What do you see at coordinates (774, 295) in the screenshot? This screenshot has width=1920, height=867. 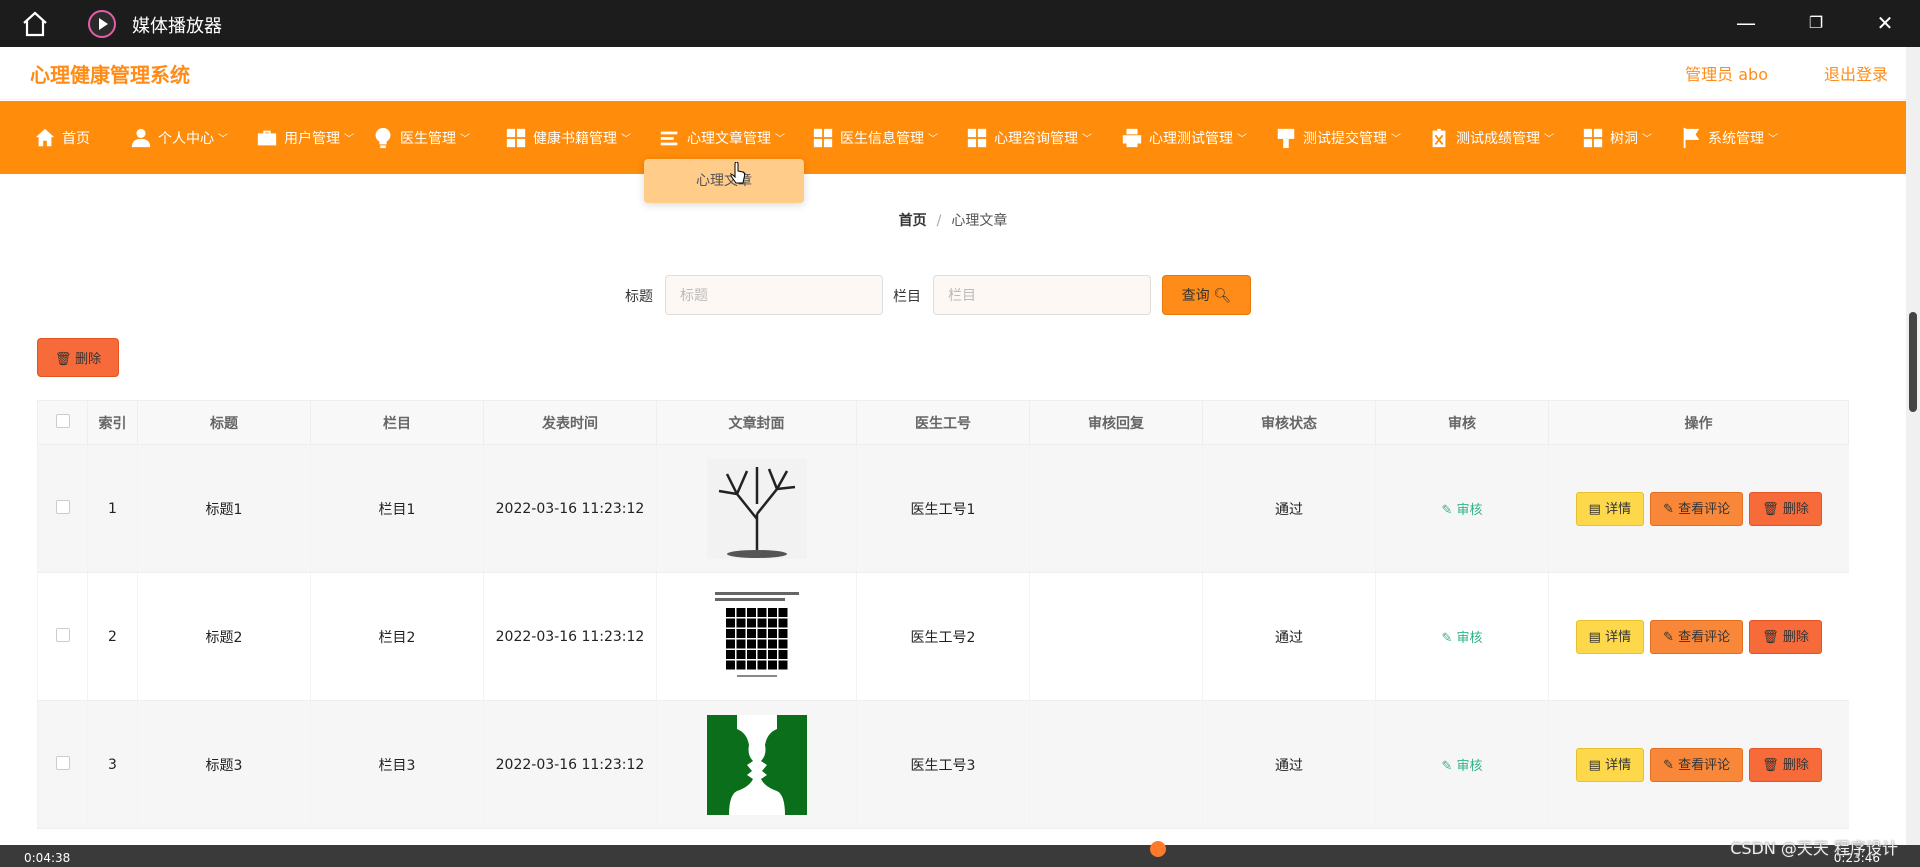 I see `title-input` at bounding box center [774, 295].